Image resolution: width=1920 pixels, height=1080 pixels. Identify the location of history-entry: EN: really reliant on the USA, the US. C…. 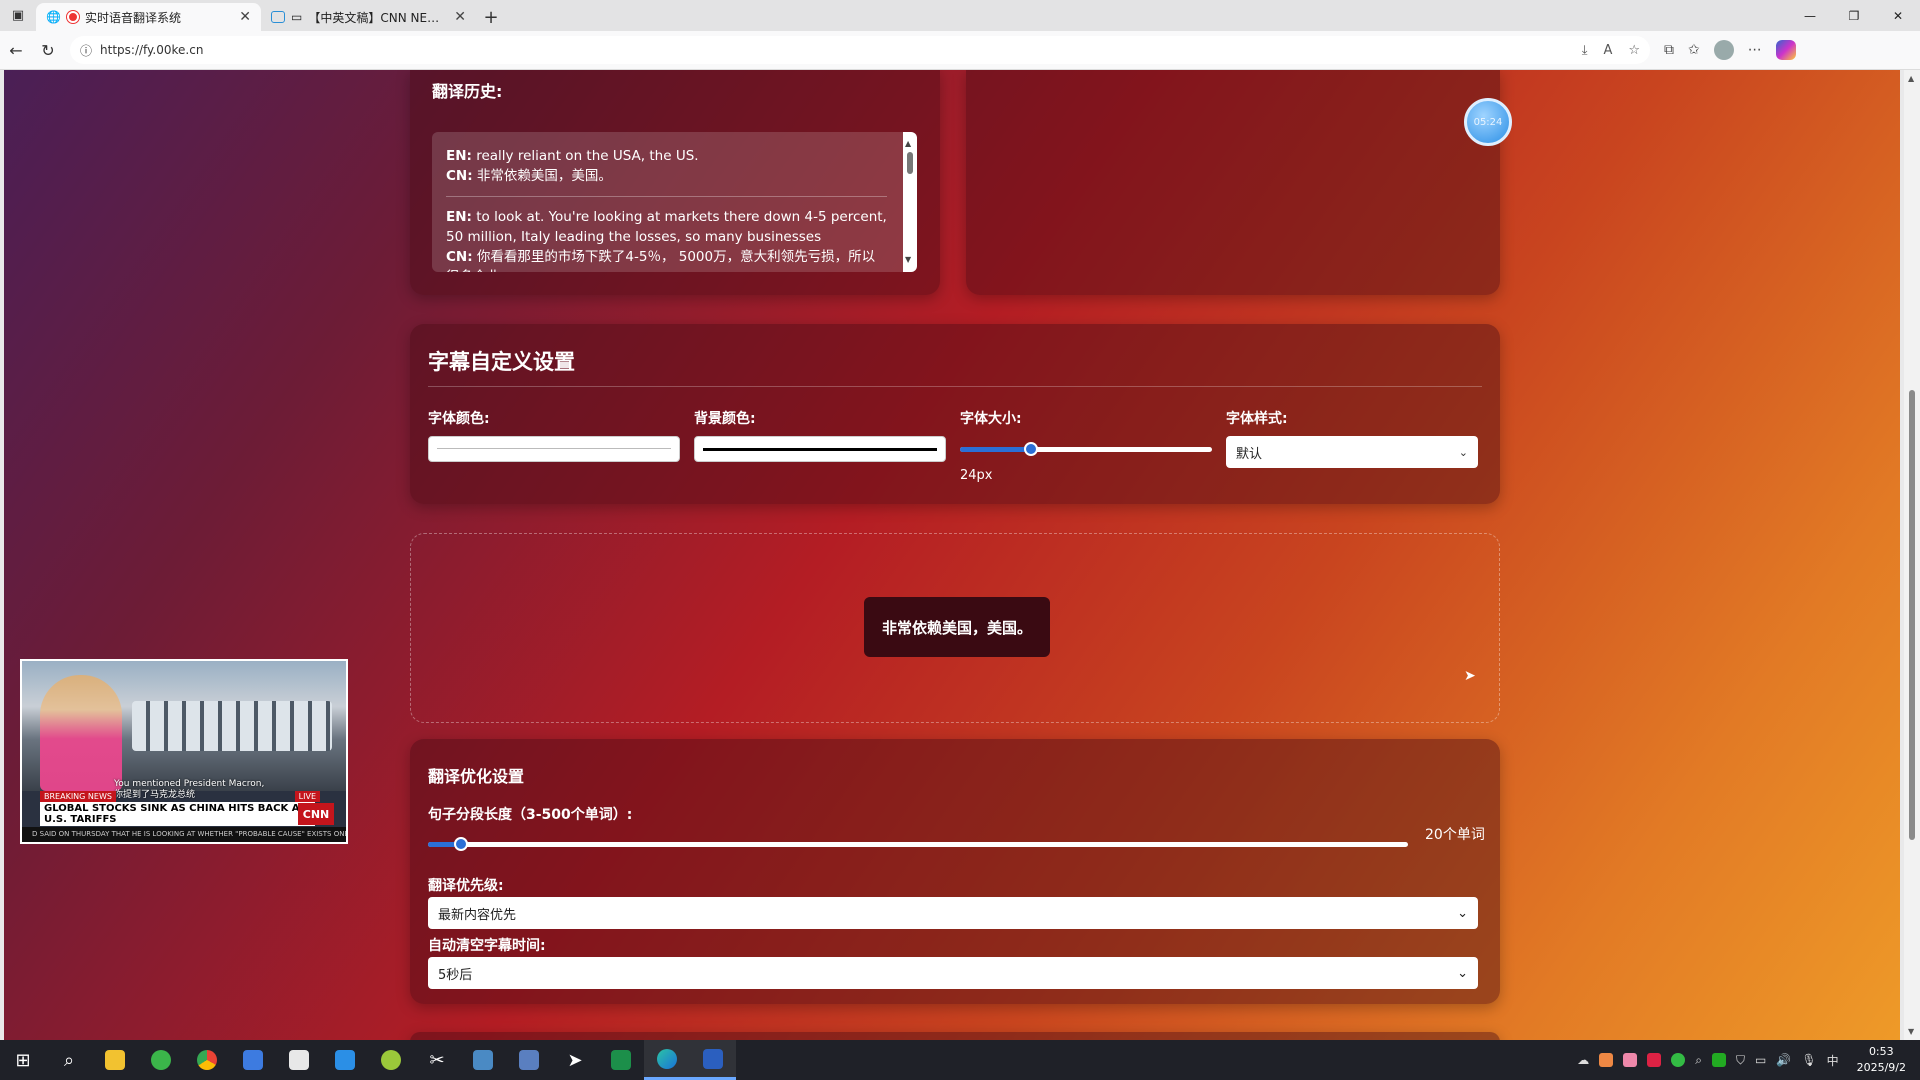
(666, 171).